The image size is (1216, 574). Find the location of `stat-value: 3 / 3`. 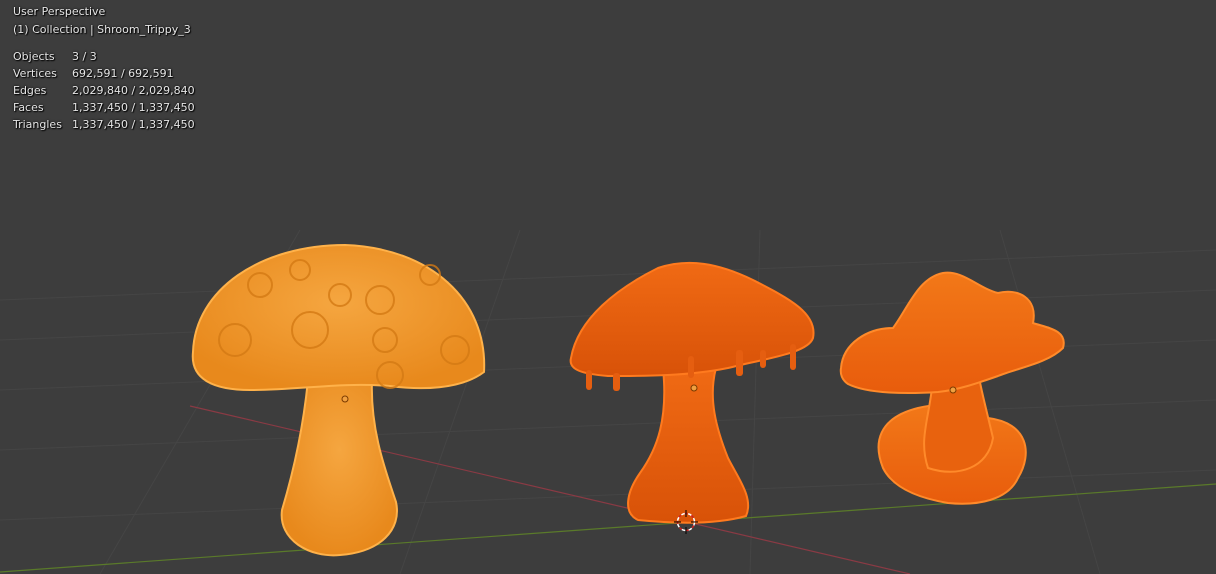

stat-value: 3 / 3 is located at coordinates (84, 56).